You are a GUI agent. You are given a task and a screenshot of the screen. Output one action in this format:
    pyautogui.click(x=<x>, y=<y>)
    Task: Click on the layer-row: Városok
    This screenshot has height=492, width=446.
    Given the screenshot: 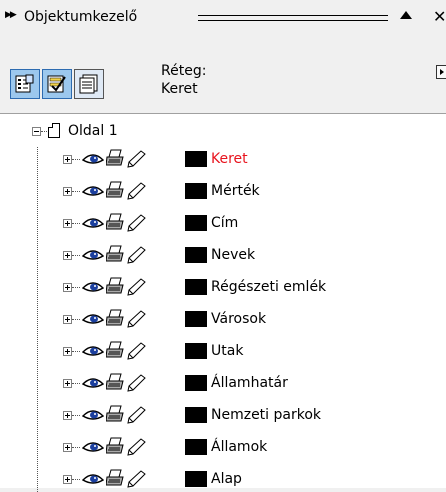 What is the action you would take?
    pyautogui.click(x=223, y=319)
    